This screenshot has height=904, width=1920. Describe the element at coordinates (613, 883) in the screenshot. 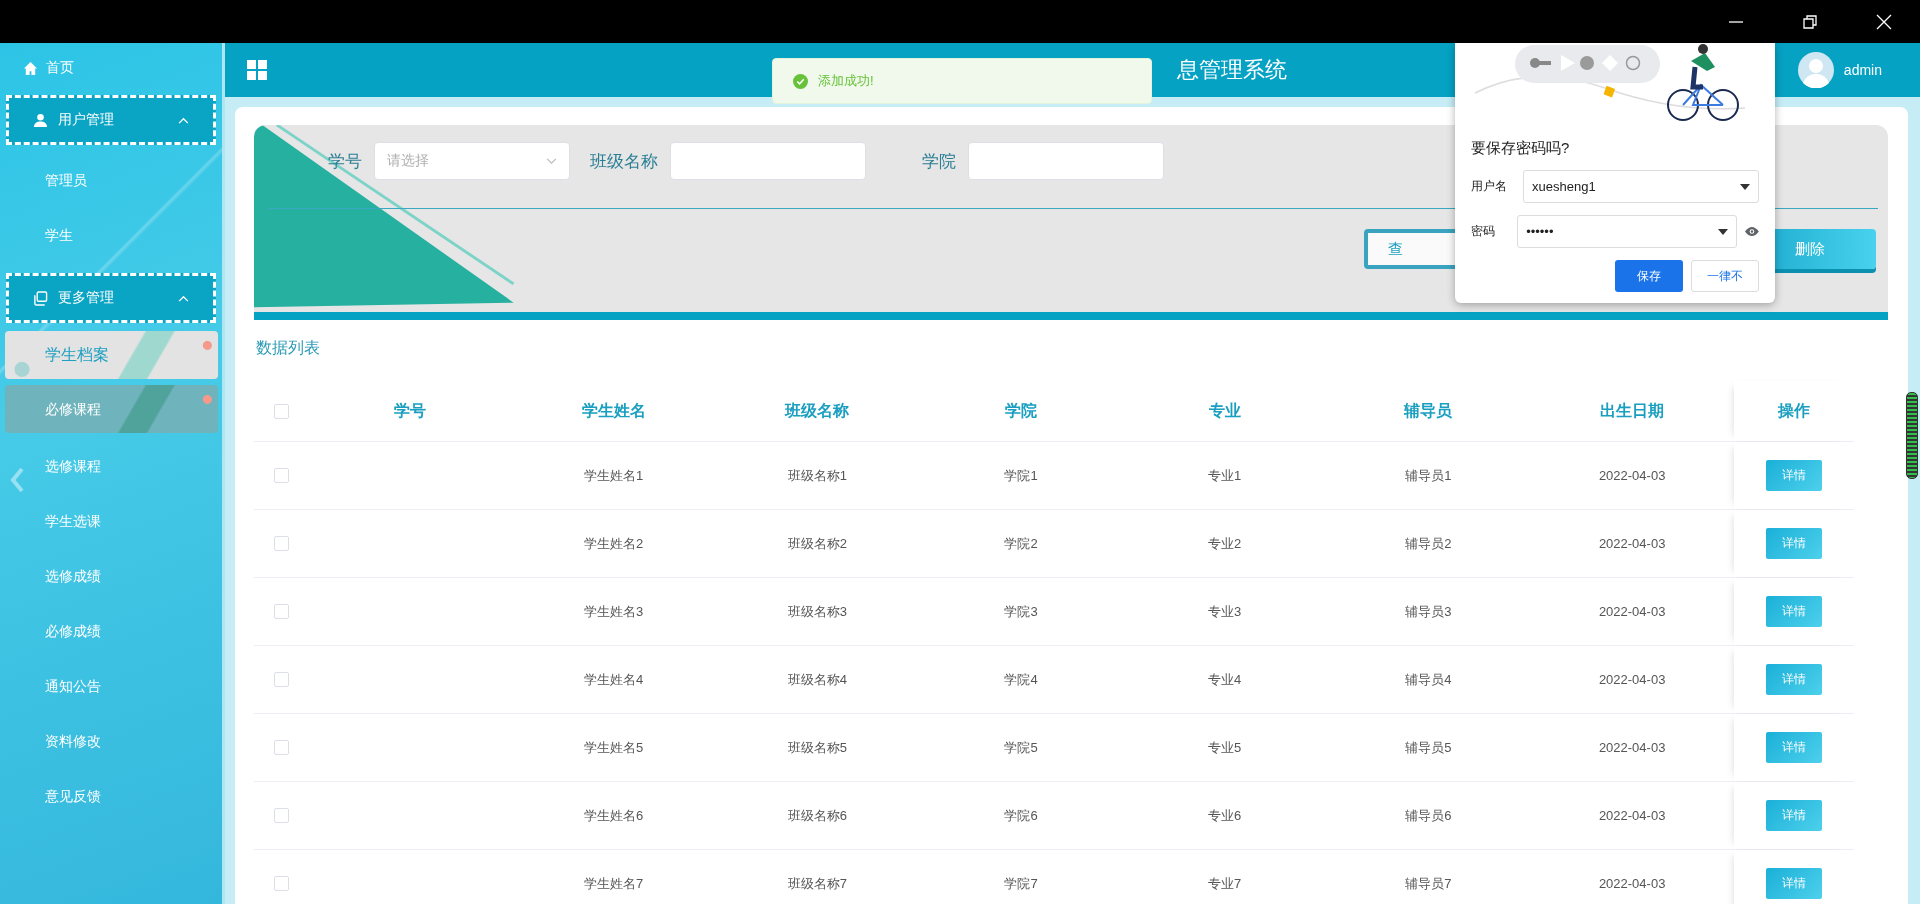

I see `table-cell: 学生姓名7` at that location.